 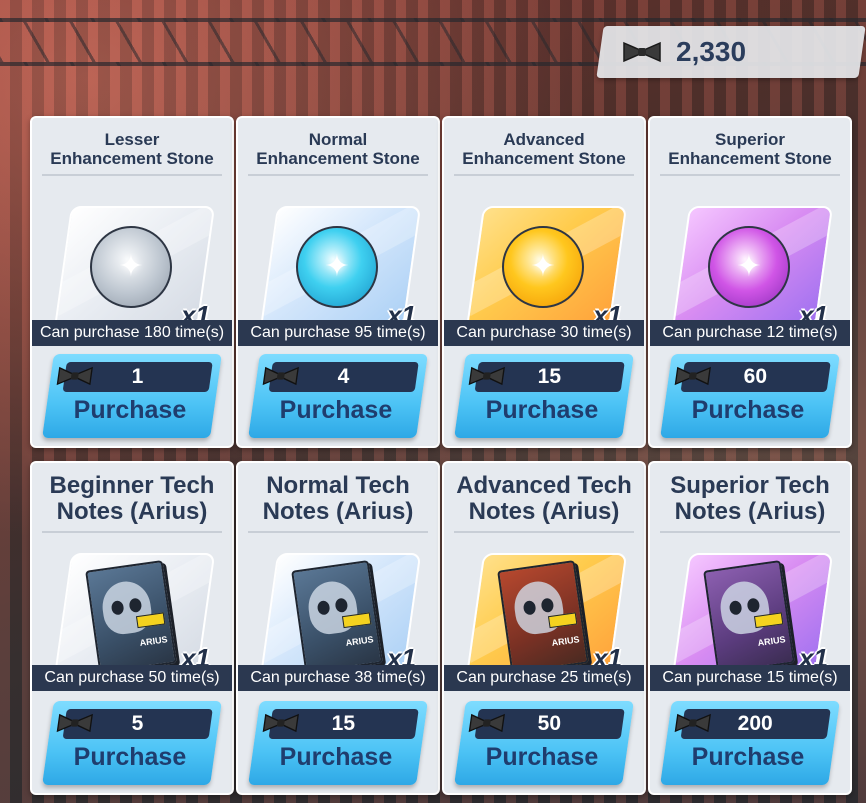 I want to click on currency-display: 2,330, so click(x=732, y=52).